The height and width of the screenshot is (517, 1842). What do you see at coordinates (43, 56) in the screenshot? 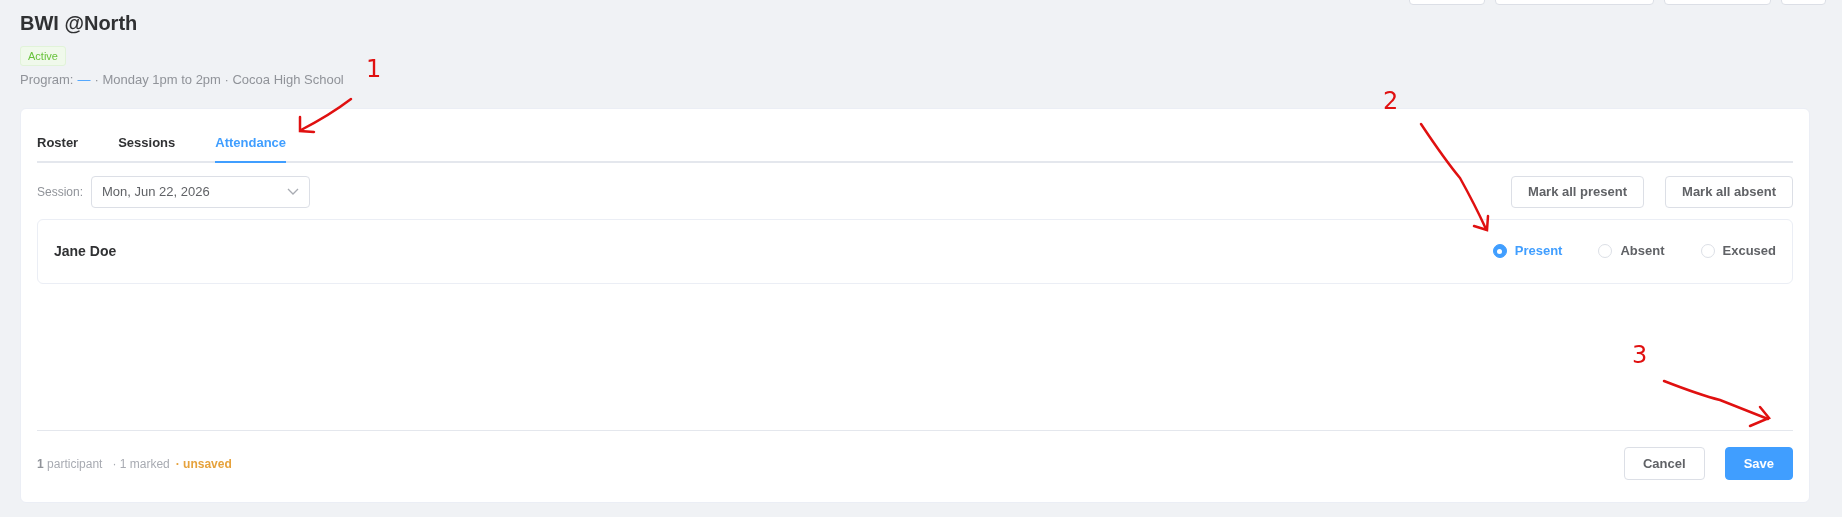
I see `status-tag: Active` at bounding box center [43, 56].